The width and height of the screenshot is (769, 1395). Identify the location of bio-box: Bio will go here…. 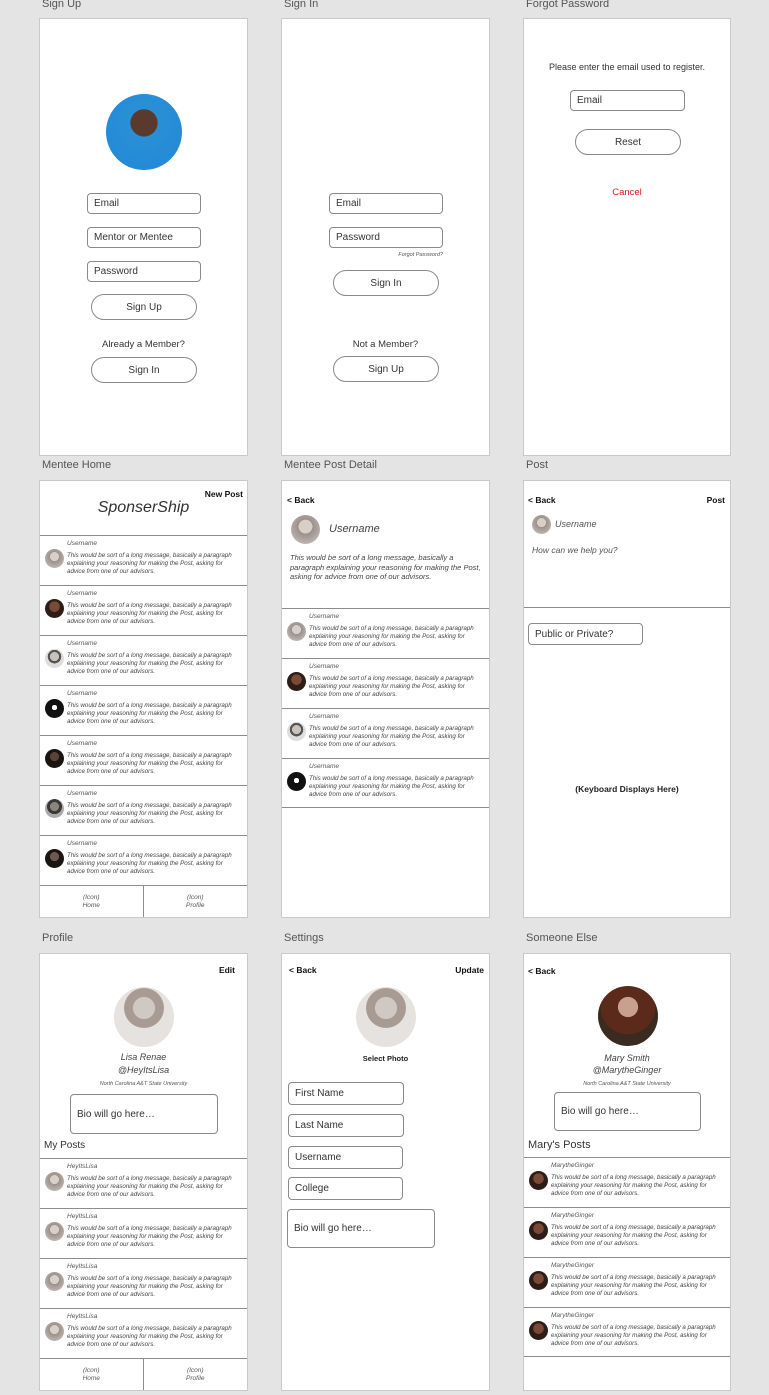
(627, 1111).